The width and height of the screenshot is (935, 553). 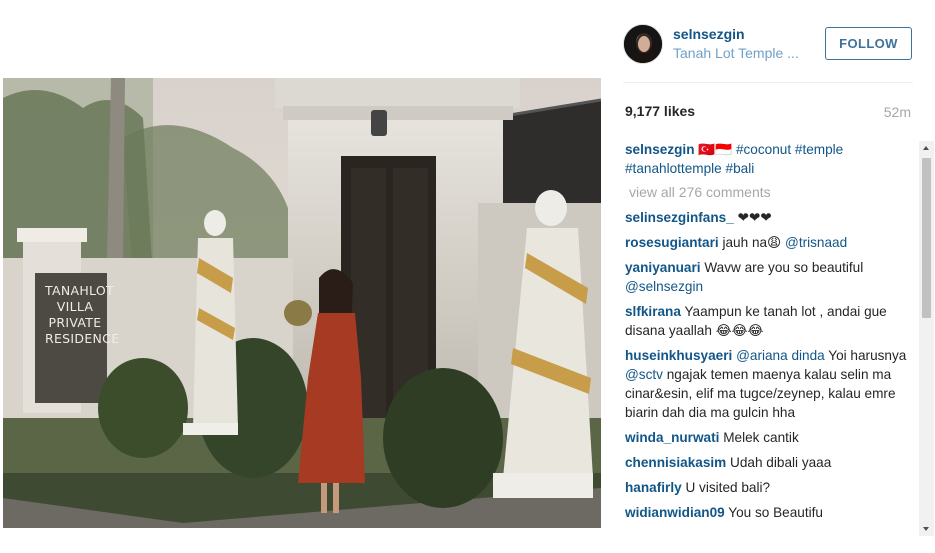 I want to click on comment-mention: @ariana, so click(x=762, y=355).